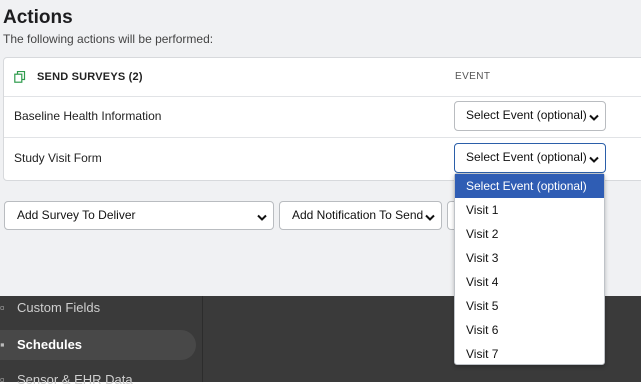 The width and height of the screenshot is (641, 387). Describe the element at coordinates (50, 344) in the screenshot. I see `sidebar-item-label: Schedules` at that location.